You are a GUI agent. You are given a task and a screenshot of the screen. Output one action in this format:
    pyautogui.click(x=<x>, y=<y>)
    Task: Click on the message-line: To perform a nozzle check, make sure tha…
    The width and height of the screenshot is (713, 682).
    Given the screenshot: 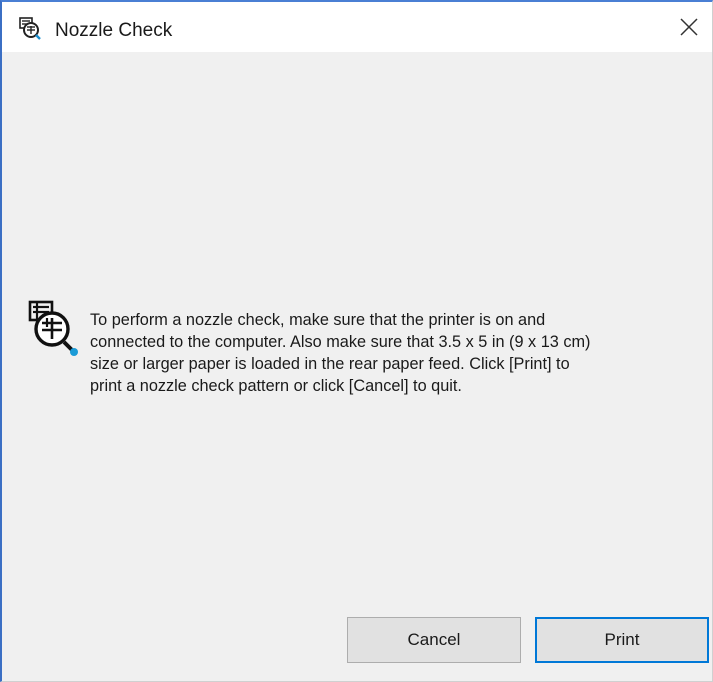 What is the action you would take?
    pyautogui.click(x=318, y=320)
    